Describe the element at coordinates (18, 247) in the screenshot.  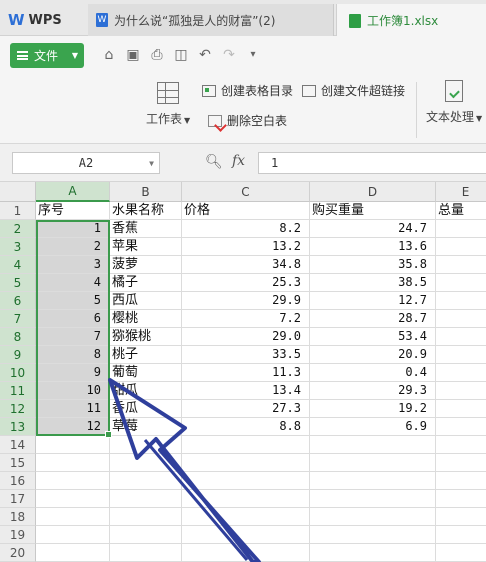
I see `row-header-3: 3` at that location.